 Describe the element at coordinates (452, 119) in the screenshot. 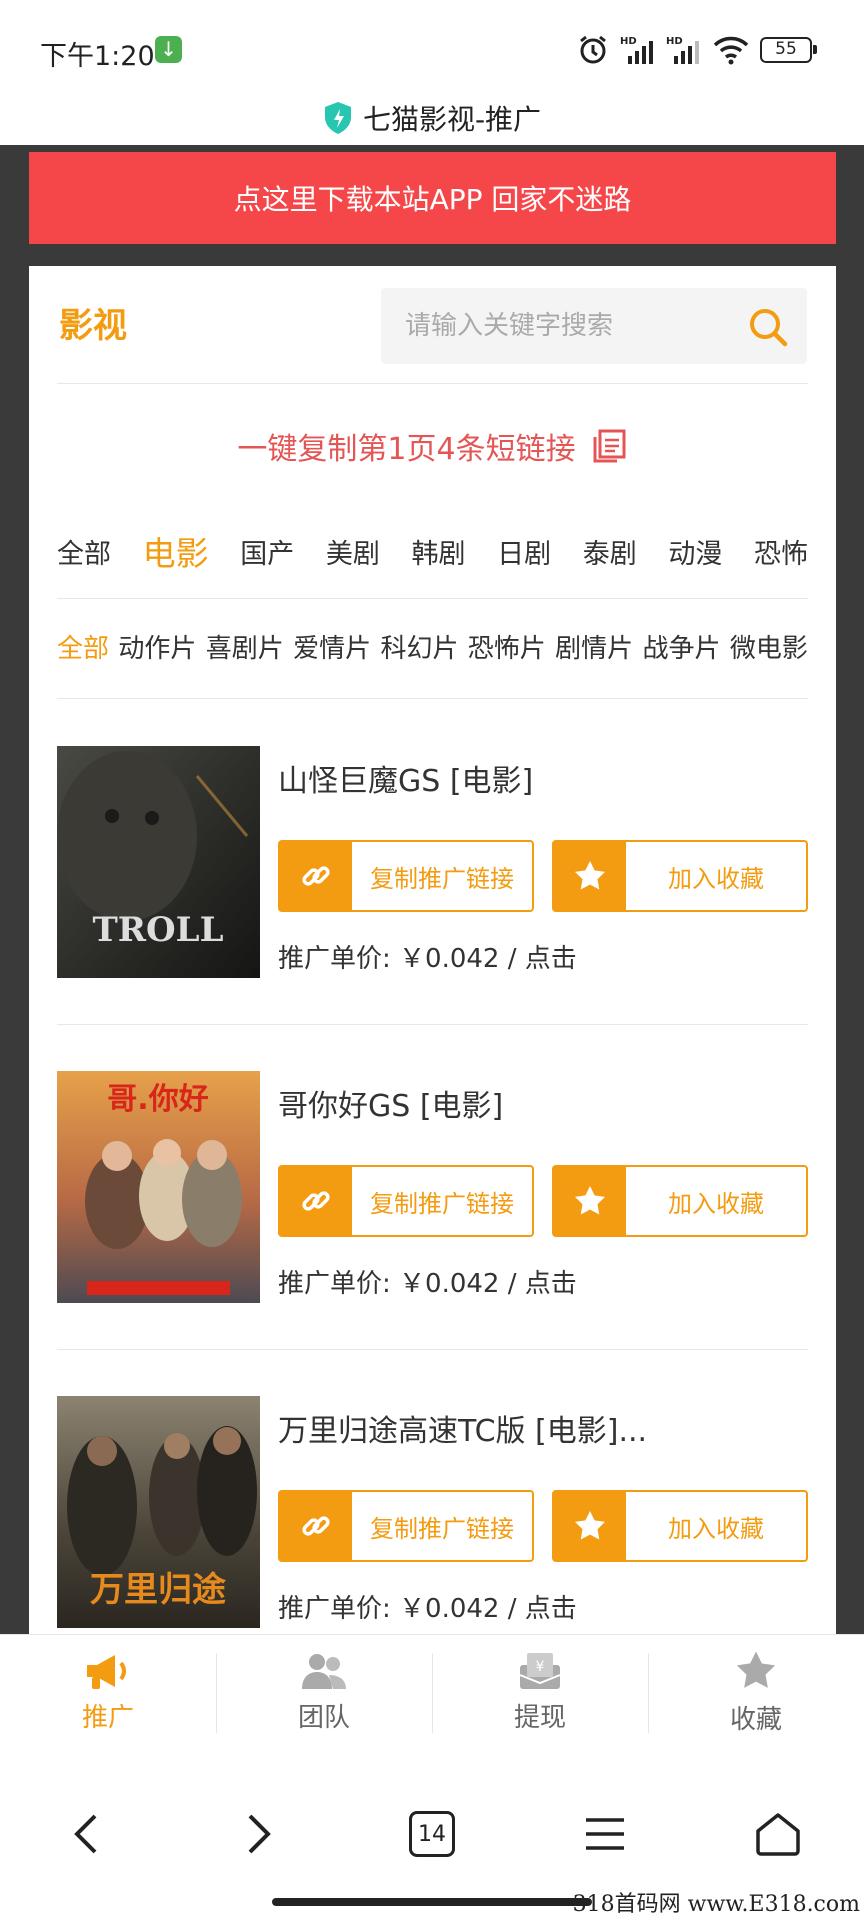

I see `page-title: 七猫影视-推广` at that location.